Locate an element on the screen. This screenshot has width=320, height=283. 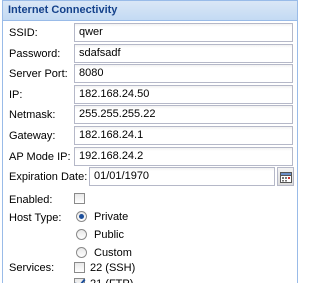
services-option-label-1: 21 (FTP) is located at coordinates (111, 280).